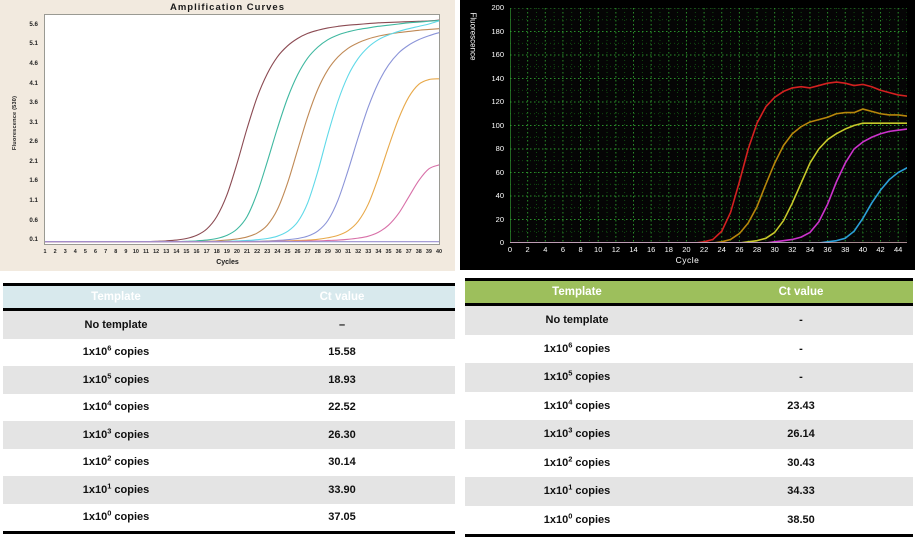 The image size is (915, 541). Describe the element at coordinates (580, 249) in the screenshot. I see `right-x-tick: 8` at that location.